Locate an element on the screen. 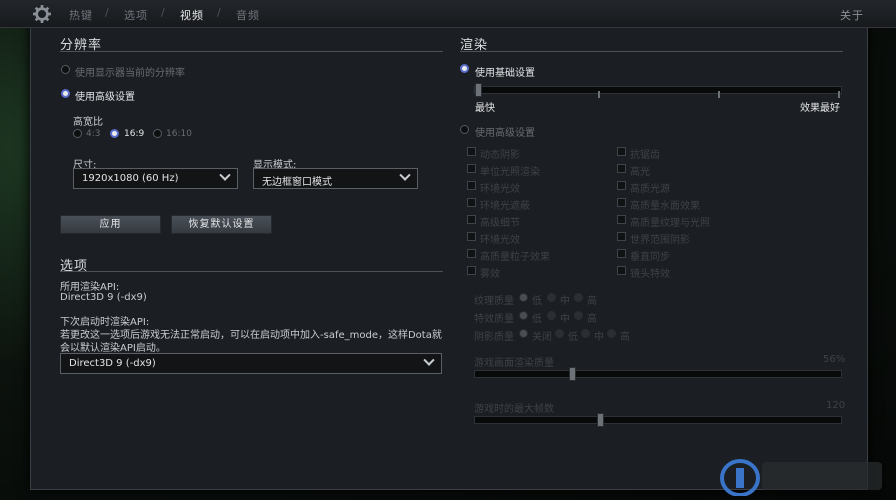  right-checkbox-label: 垂直同步 is located at coordinates (650, 257).